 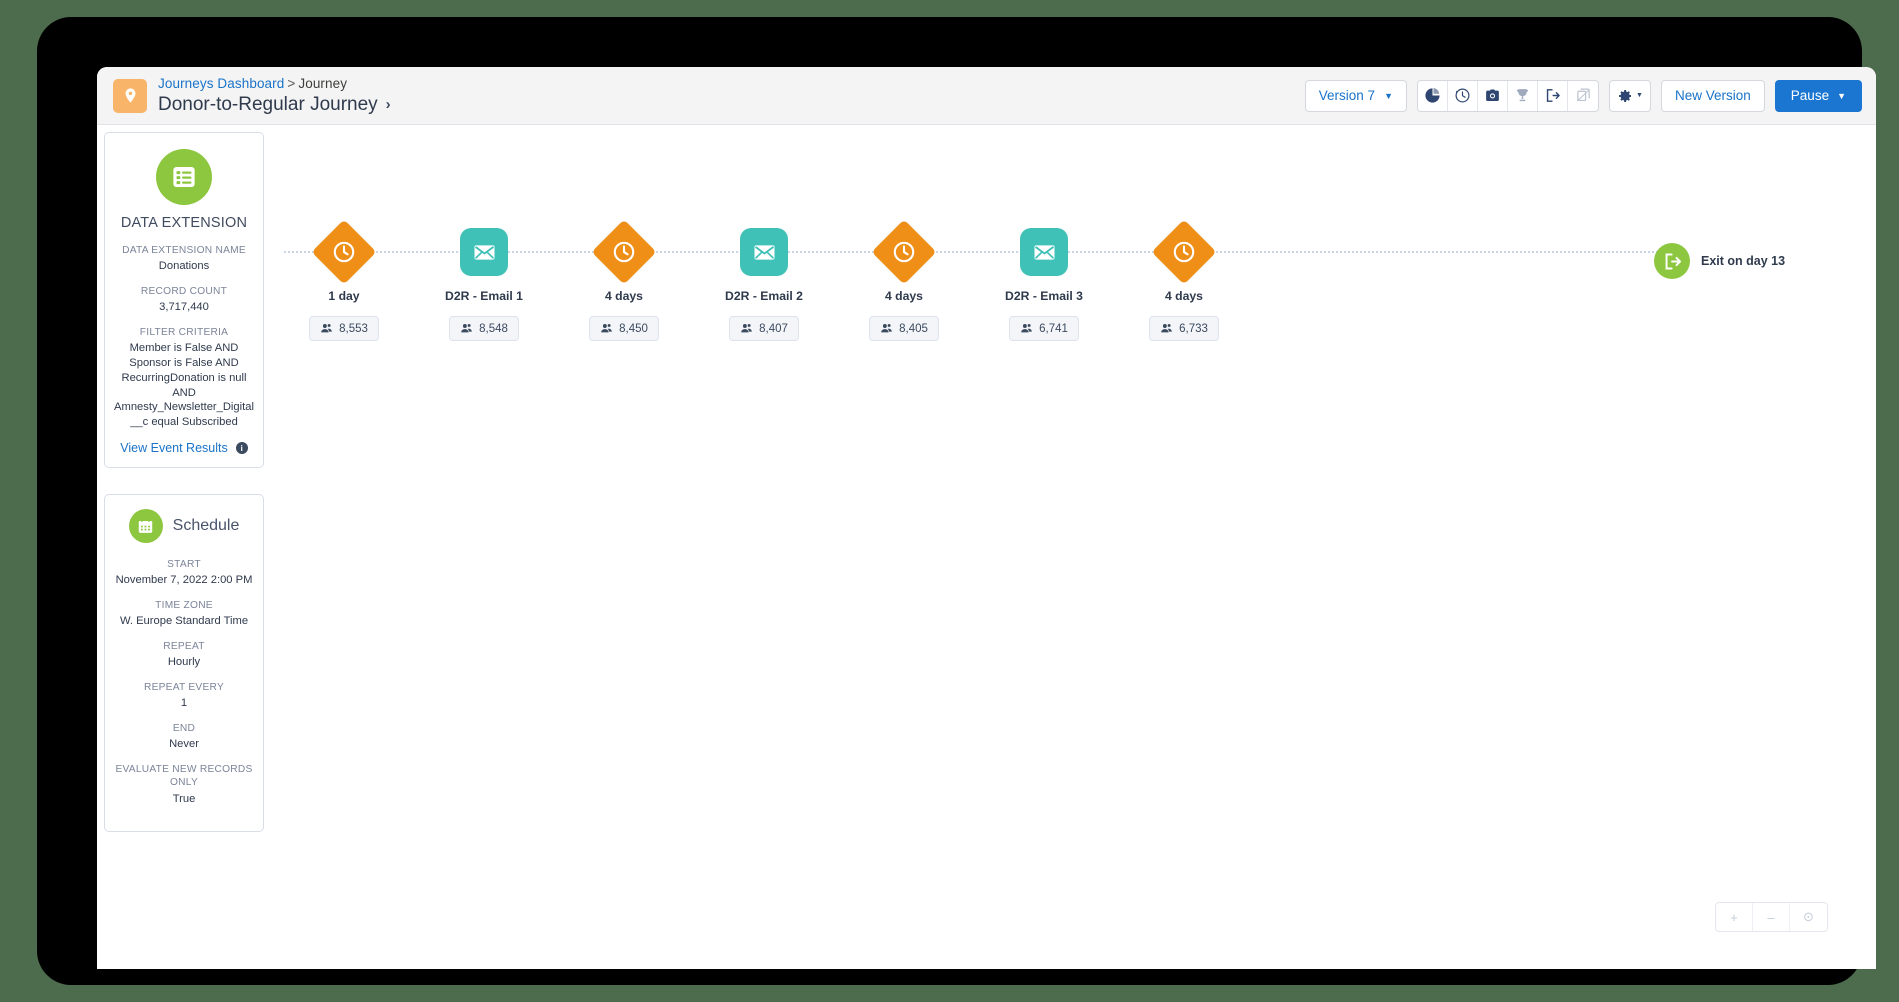 I want to click on node-count-chip: 8,405, so click(x=904, y=328).